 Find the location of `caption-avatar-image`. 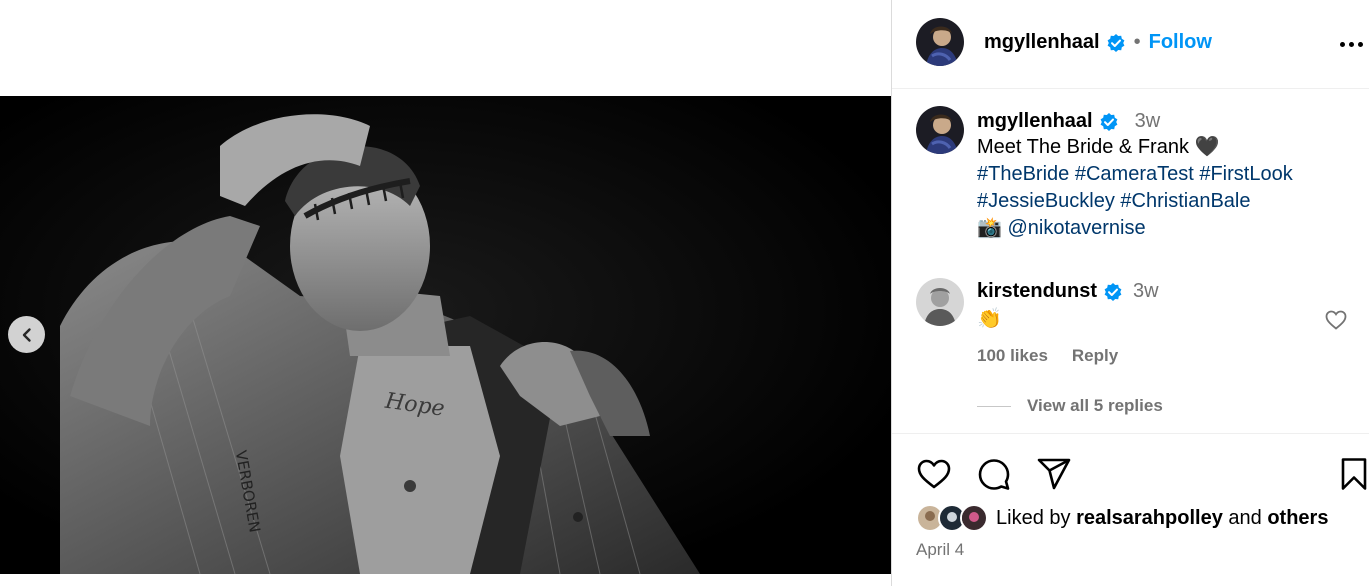

caption-avatar-image is located at coordinates (940, 130).